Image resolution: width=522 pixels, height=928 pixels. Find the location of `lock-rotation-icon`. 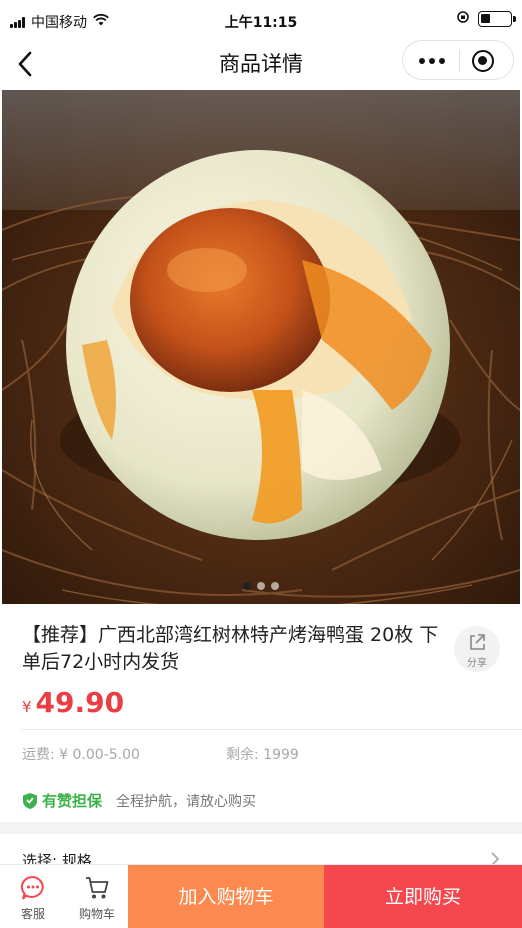

lock-rotation-icon is located at coordinates (463, 19).